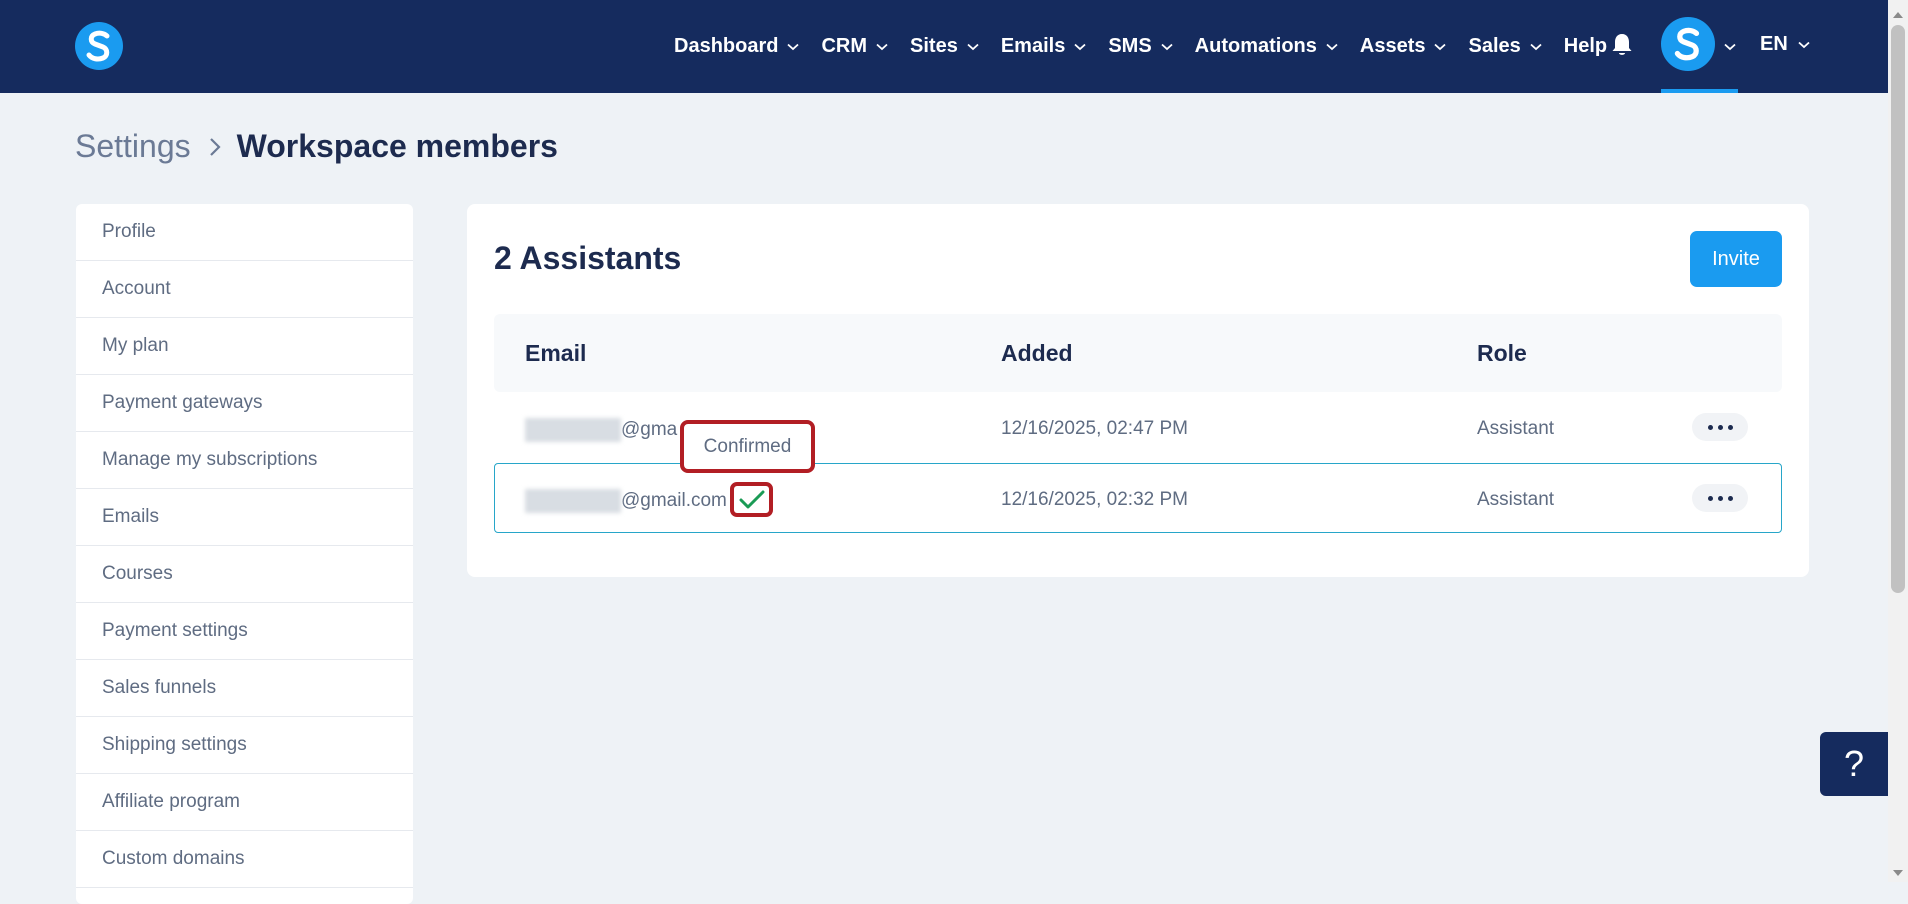 The height and width of the screenshot is (904, 1908). Describe the element at coordinates (1138, 353) in the screenshot. I see `table-header: Email Added Role` at that location.